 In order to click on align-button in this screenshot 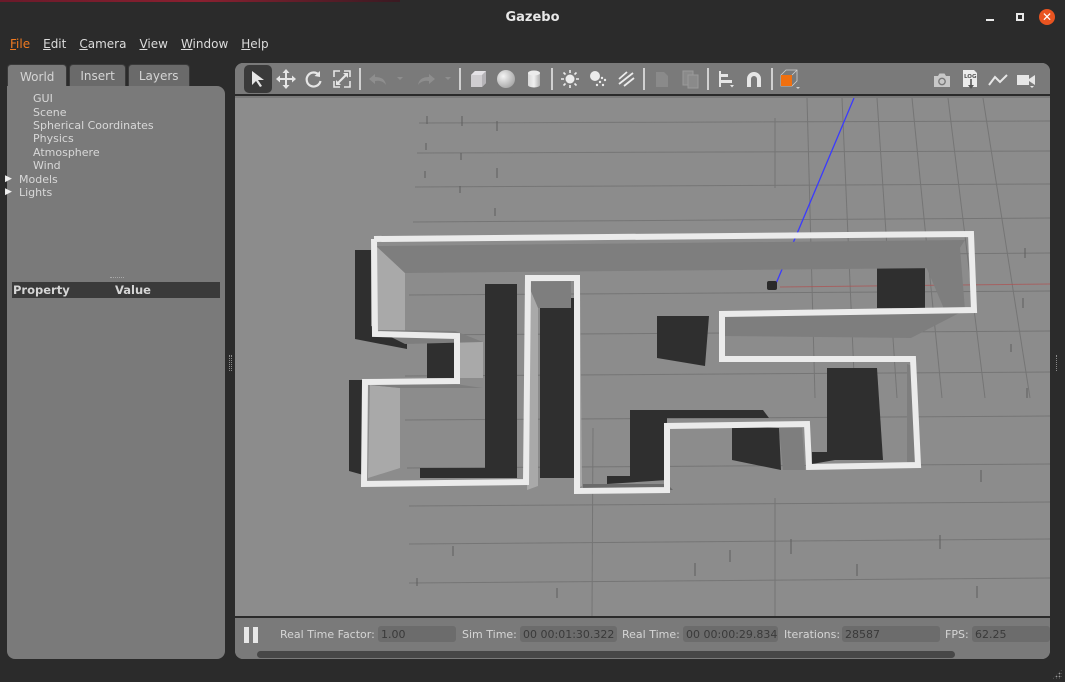, I will do `click(726, 79)`.